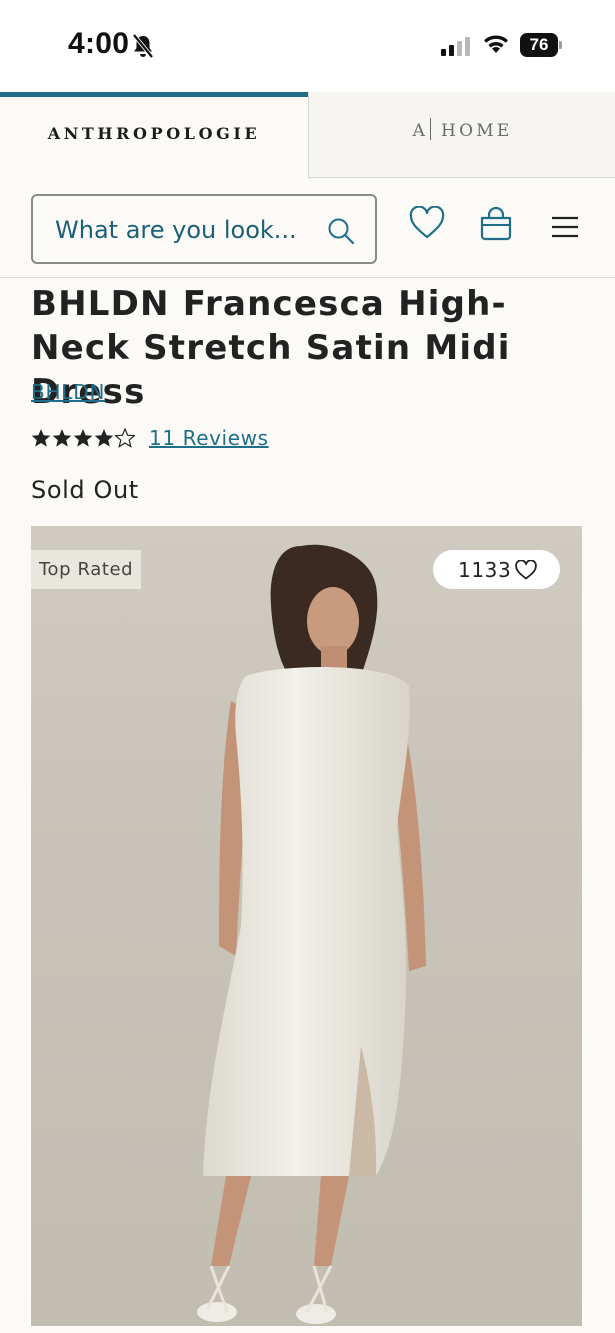  What do you see at coordinates (455, 46) in the screenshot?
I see `cellular-signal-icon` at bounding box center [455, 46].